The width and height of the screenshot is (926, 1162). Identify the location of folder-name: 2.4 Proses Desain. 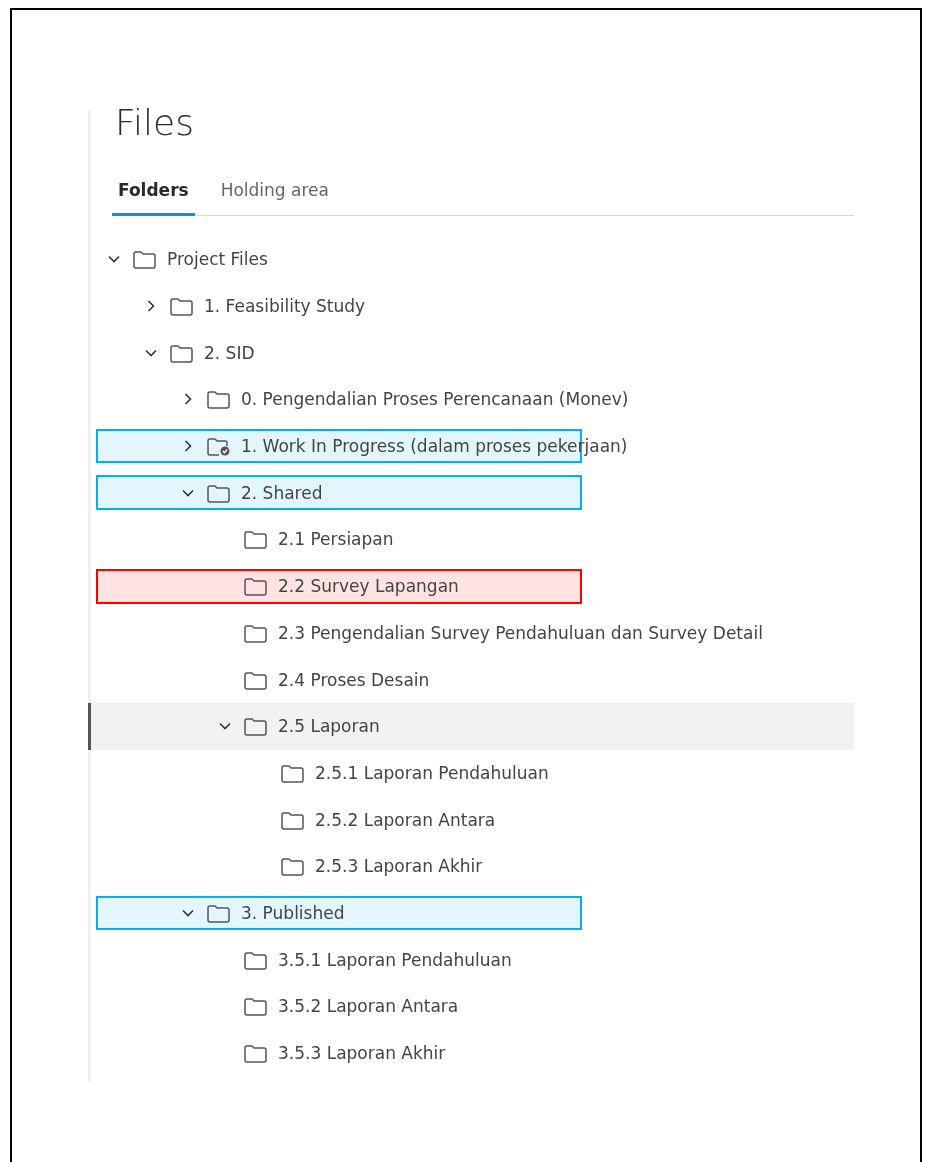
(354, 679).